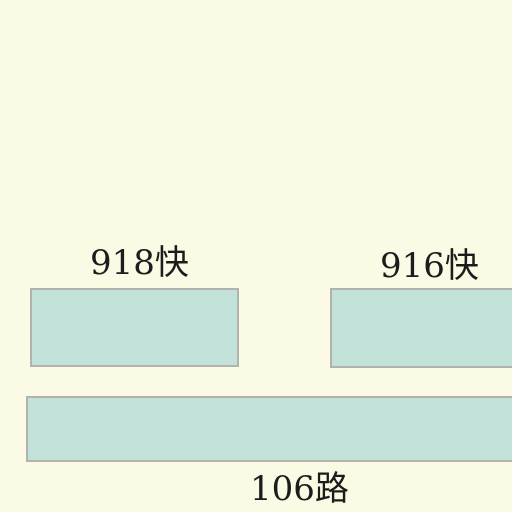  What do you see at coordinates (299, 489) in the screenshot?
I see `route-label-106: 106路` at bounding box center [299, 489].